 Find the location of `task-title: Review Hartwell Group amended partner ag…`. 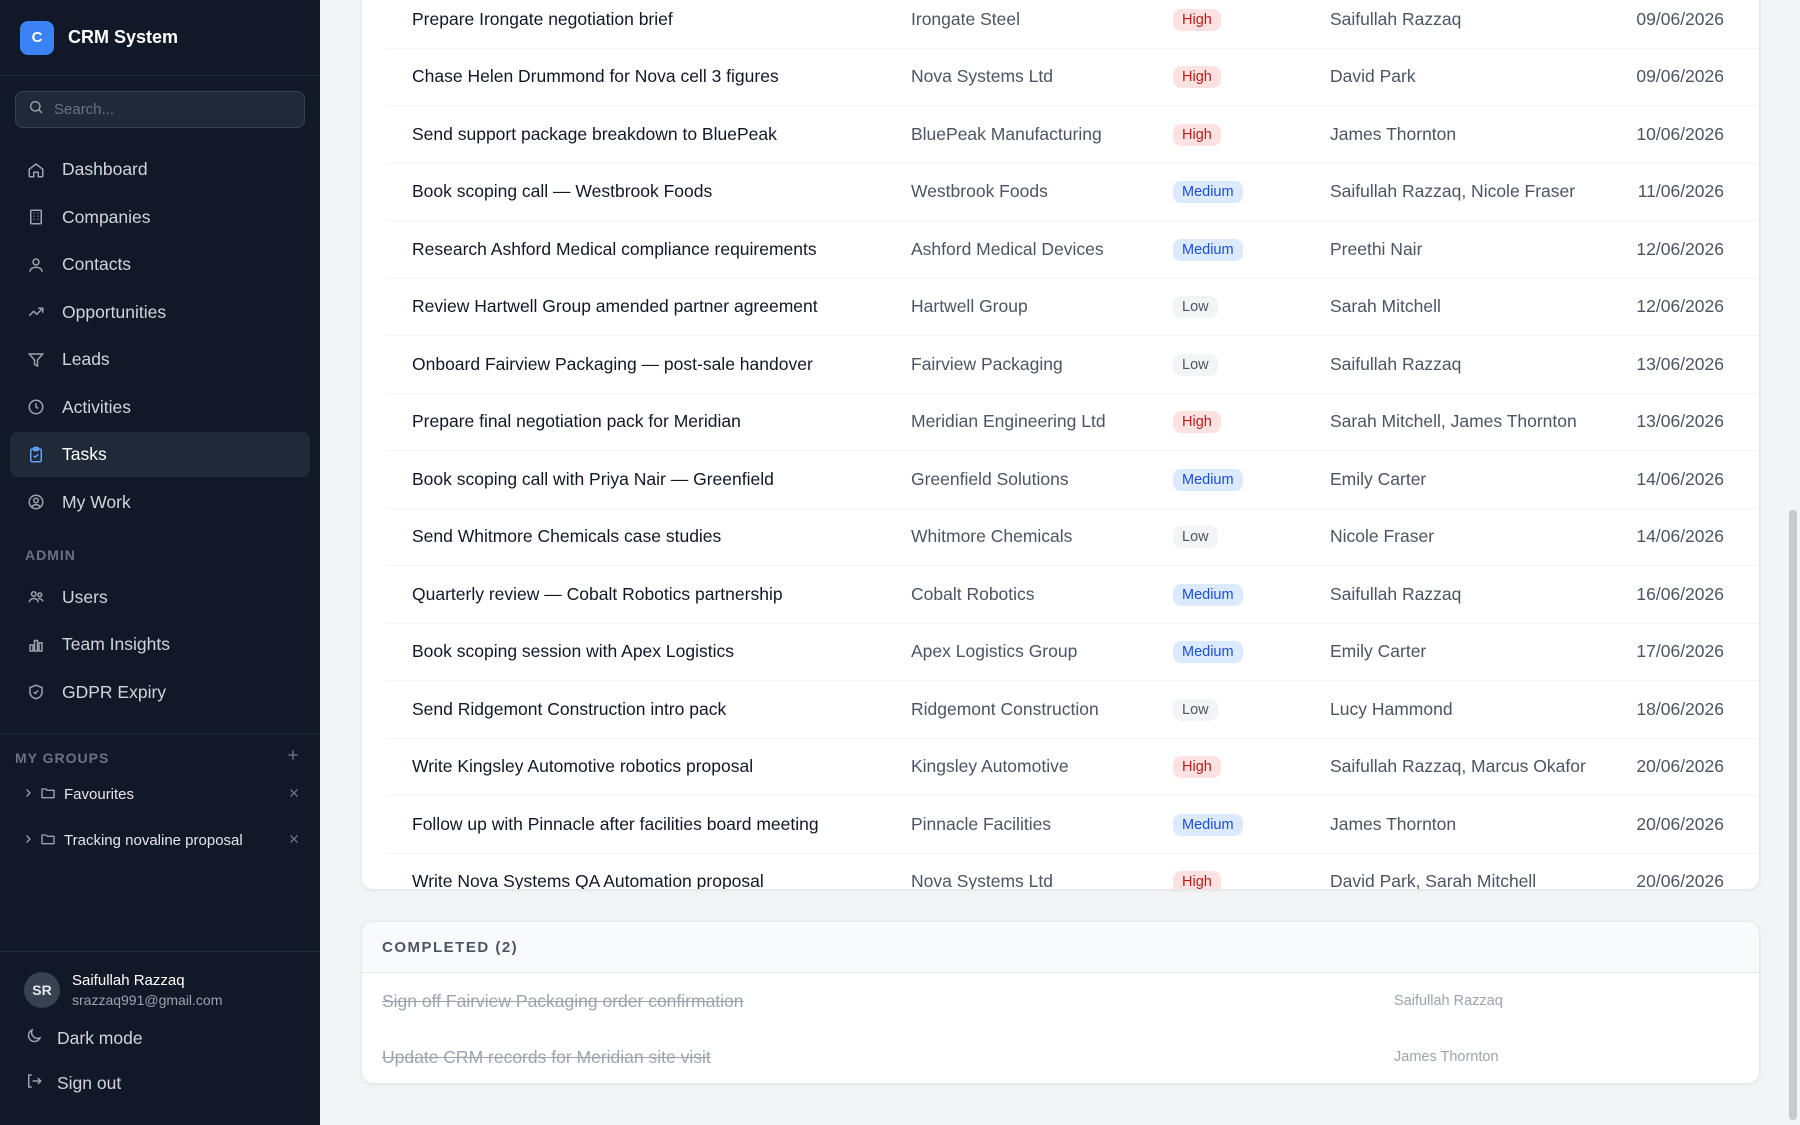

task-title: Review Hartwell Group amended partner ag… is located at coordinates (615, 306).